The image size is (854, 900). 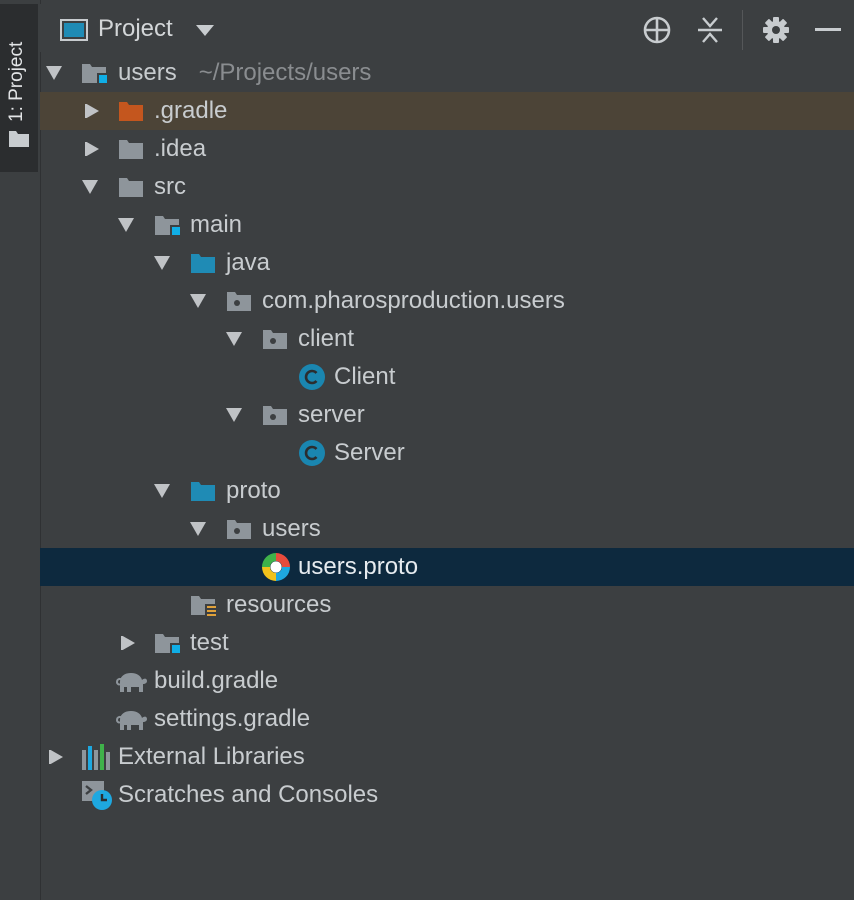 What do you see at coordinates (205, 31) in the screenshot?
I see `chevron-down-icon` at bounding box center [205, 31].